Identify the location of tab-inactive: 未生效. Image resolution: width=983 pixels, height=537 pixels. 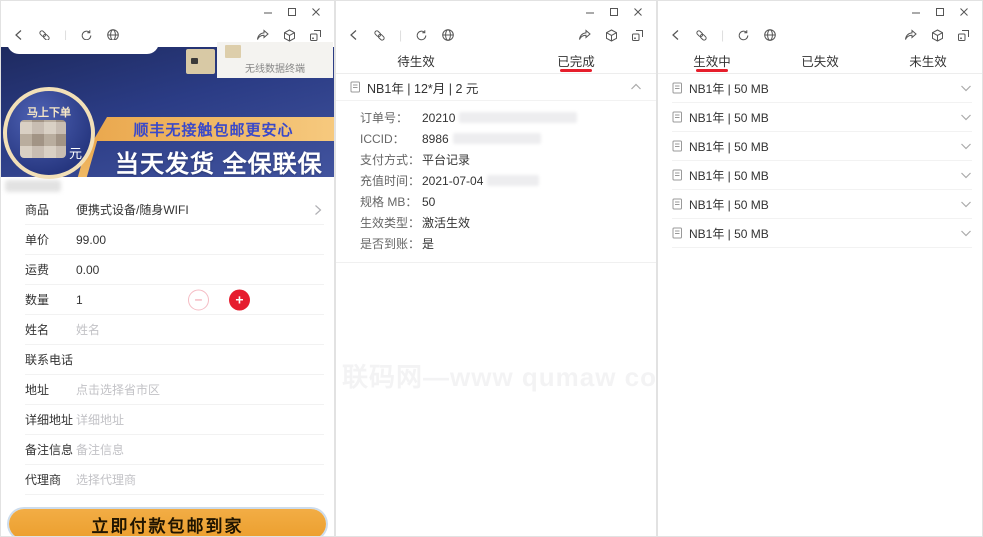
(928, 60).